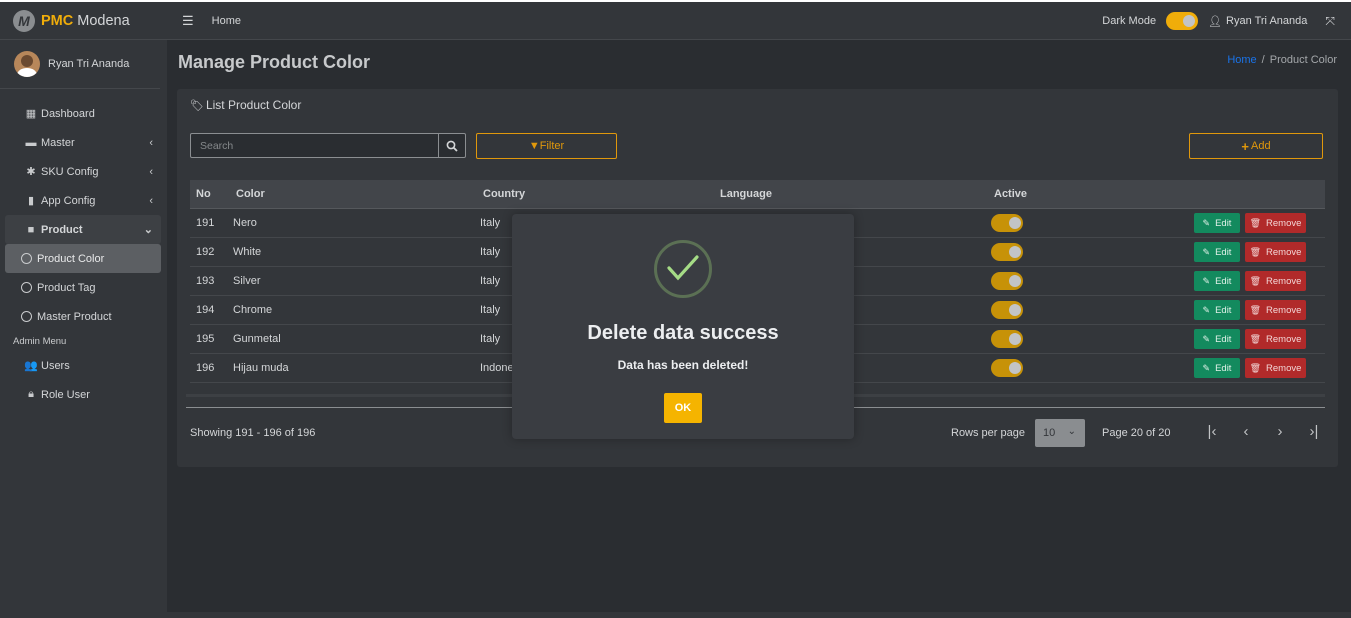 Image resolution: width=1351 pixels, height=618 pixels. I want to click on cell-no: 193, so click(205, 281).